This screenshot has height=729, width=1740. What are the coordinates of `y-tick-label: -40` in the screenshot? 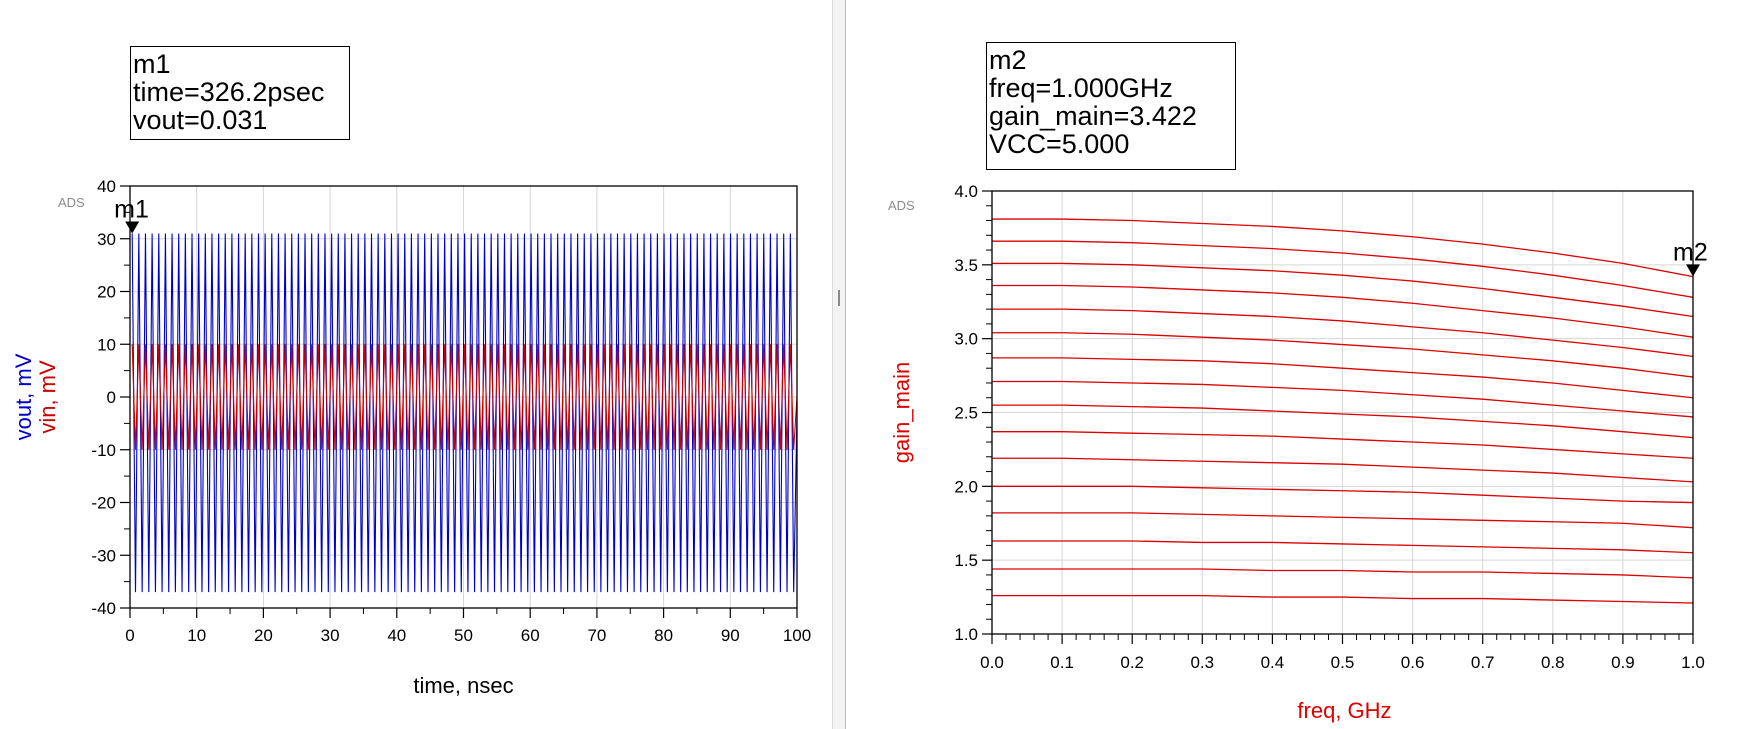 It's located at (103, 608).